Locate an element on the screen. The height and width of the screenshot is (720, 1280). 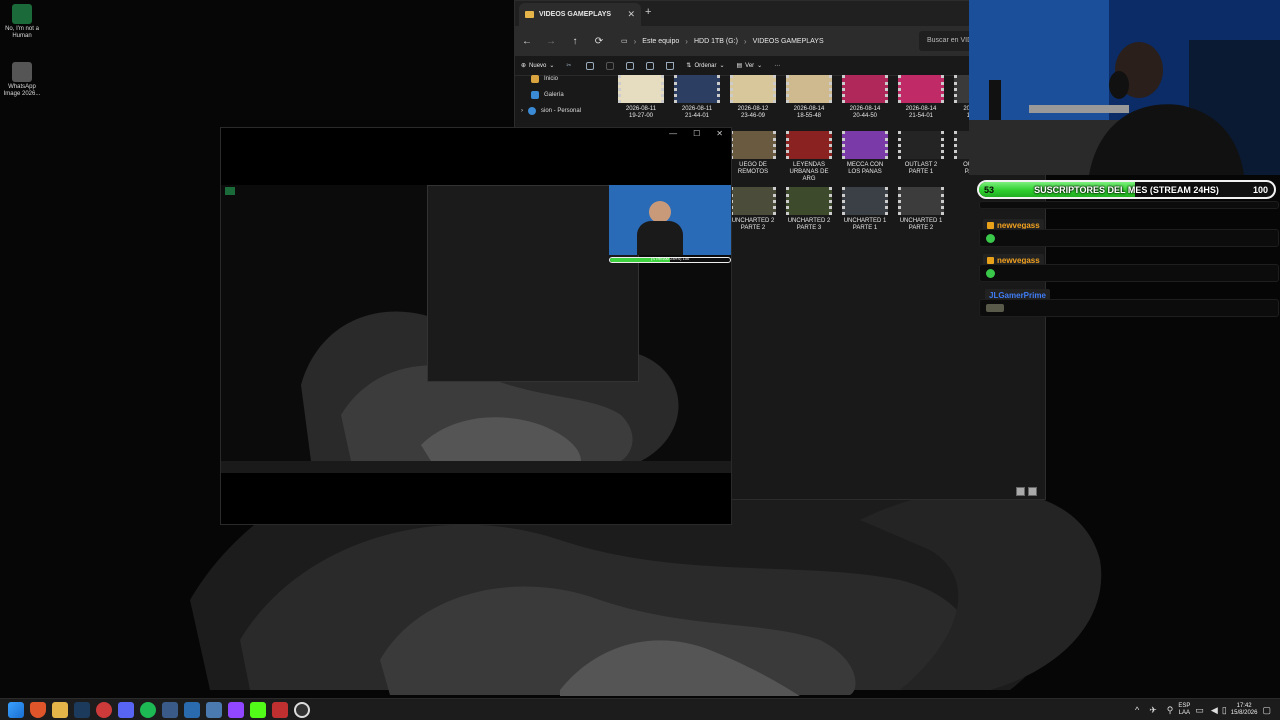
microphone-icon: ⚲ is located at coordinates (1170, 710).